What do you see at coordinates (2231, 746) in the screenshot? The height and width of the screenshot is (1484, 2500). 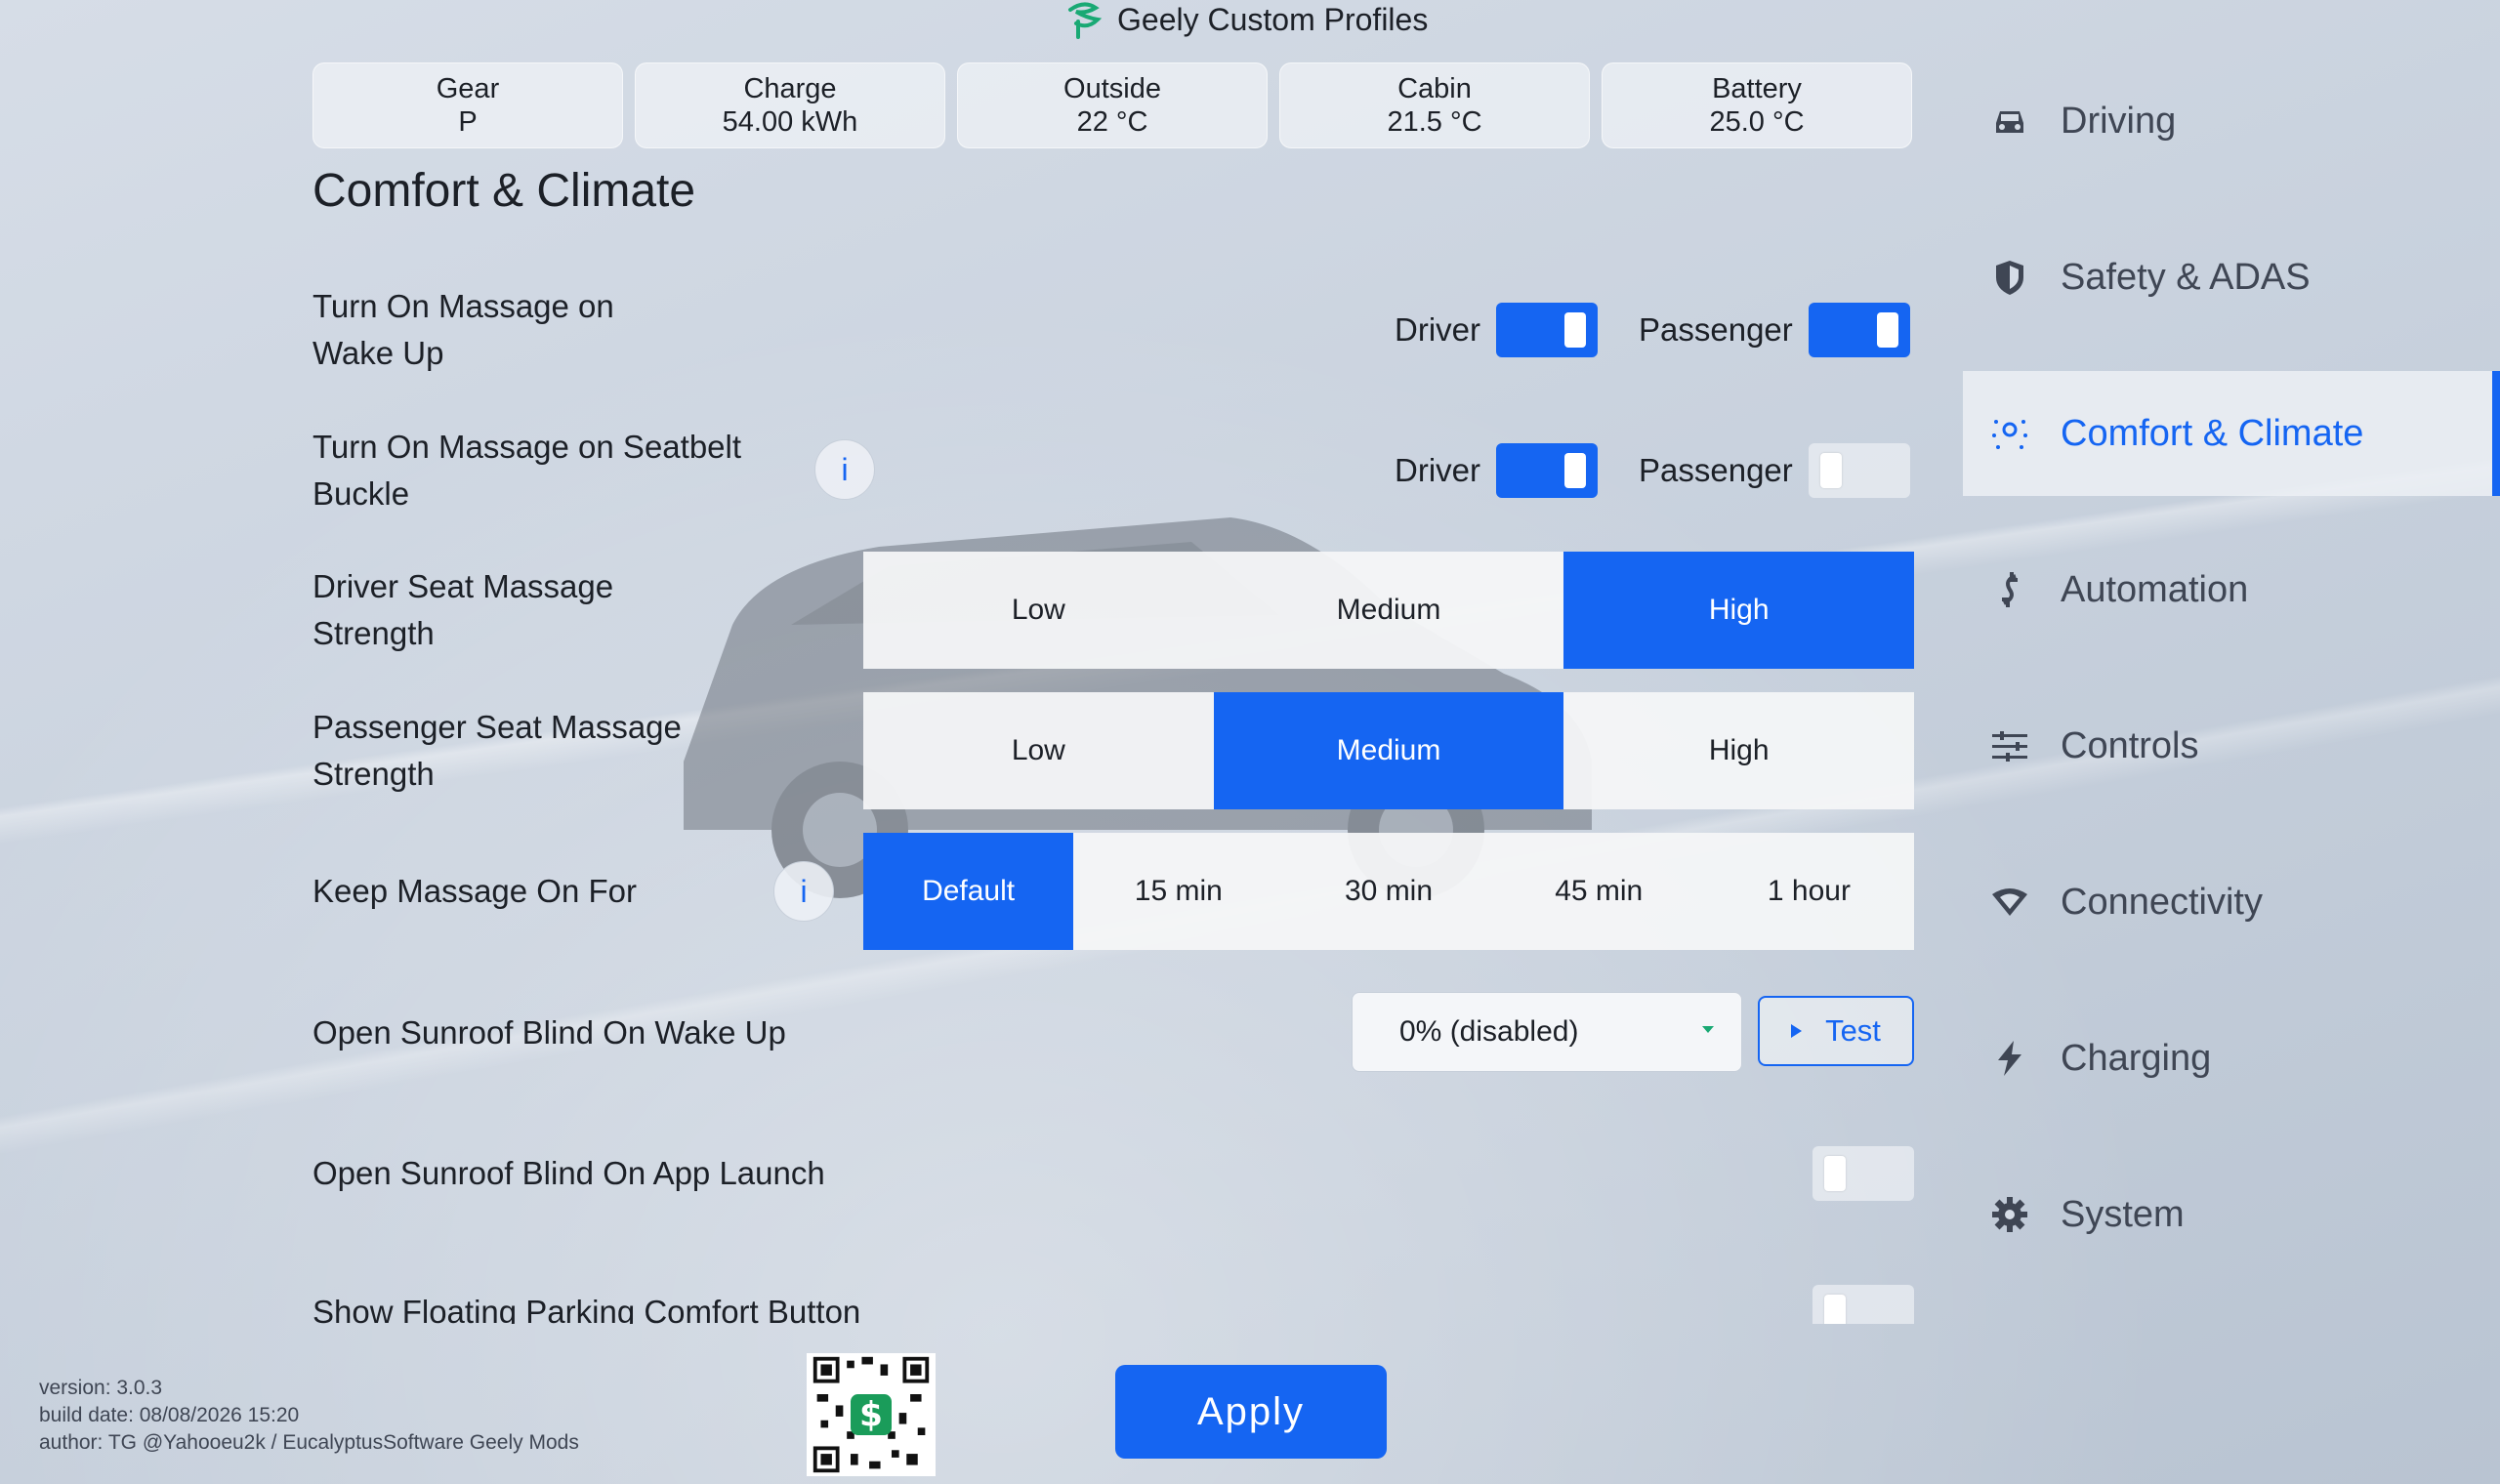 I see `nav-item-controls: Controls` at bounding box center [2231, 746].